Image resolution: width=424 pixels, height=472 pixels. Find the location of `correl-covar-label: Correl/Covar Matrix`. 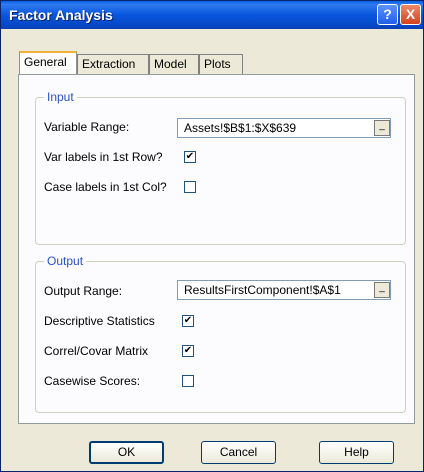

correl-covar-label: Correl/Covar Matrix is located at coordinates (96, 351).